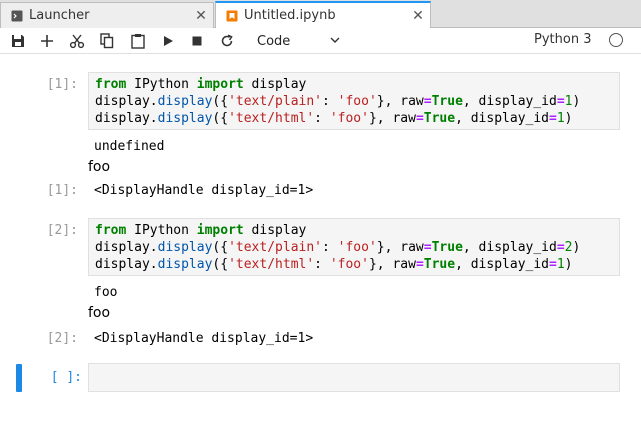  What do you see at coordinates (129, 146) in the screenshot?
I see `output-plain-text: undefined` at bounding box center [129, 146].